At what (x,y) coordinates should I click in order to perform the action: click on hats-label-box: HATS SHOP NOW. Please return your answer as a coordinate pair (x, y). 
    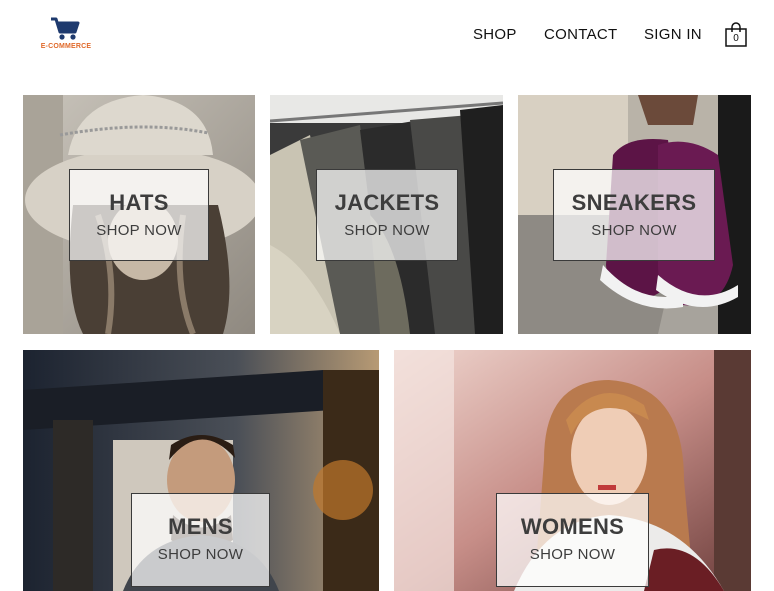
    Looking at the image, I should click on (139, 215).